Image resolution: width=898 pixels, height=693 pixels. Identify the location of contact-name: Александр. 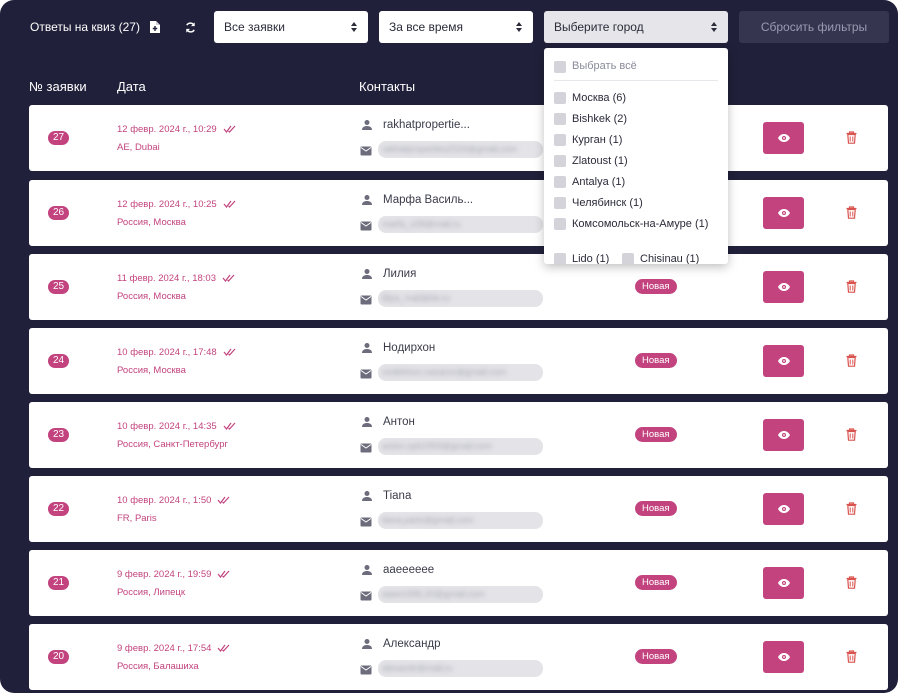
(412, 644).